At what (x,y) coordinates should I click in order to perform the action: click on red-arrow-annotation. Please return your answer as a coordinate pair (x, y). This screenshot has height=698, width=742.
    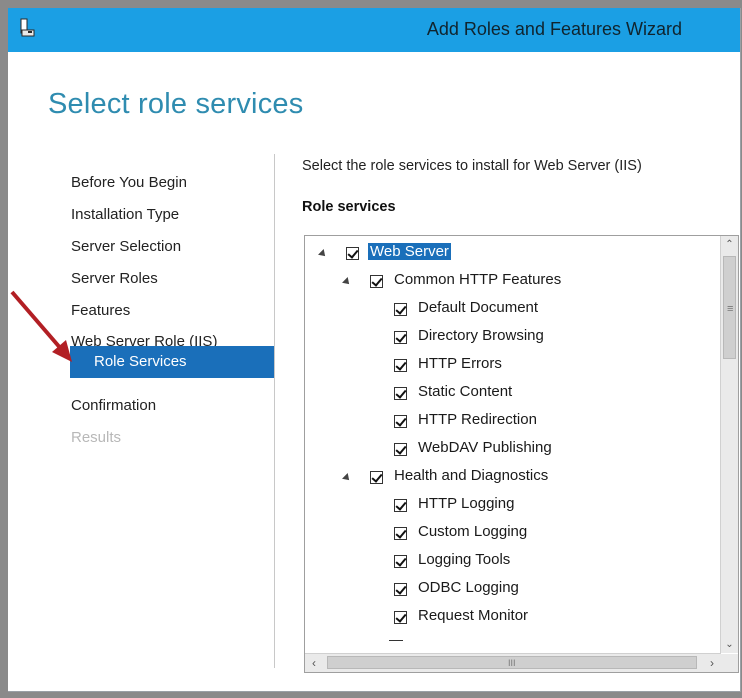
    Looking at the image, I should click on (41, 326).